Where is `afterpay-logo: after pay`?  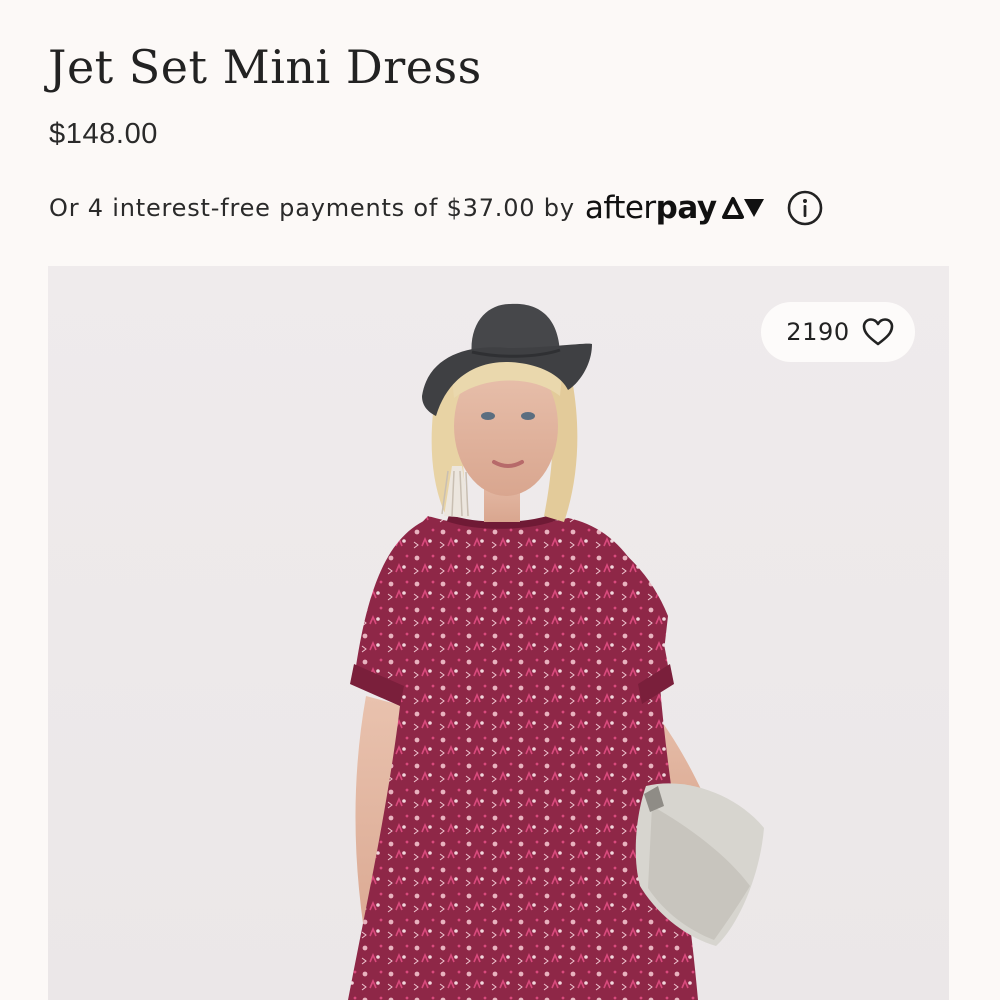 afterpay-logo: after pay is located at coordinates (676, 208).